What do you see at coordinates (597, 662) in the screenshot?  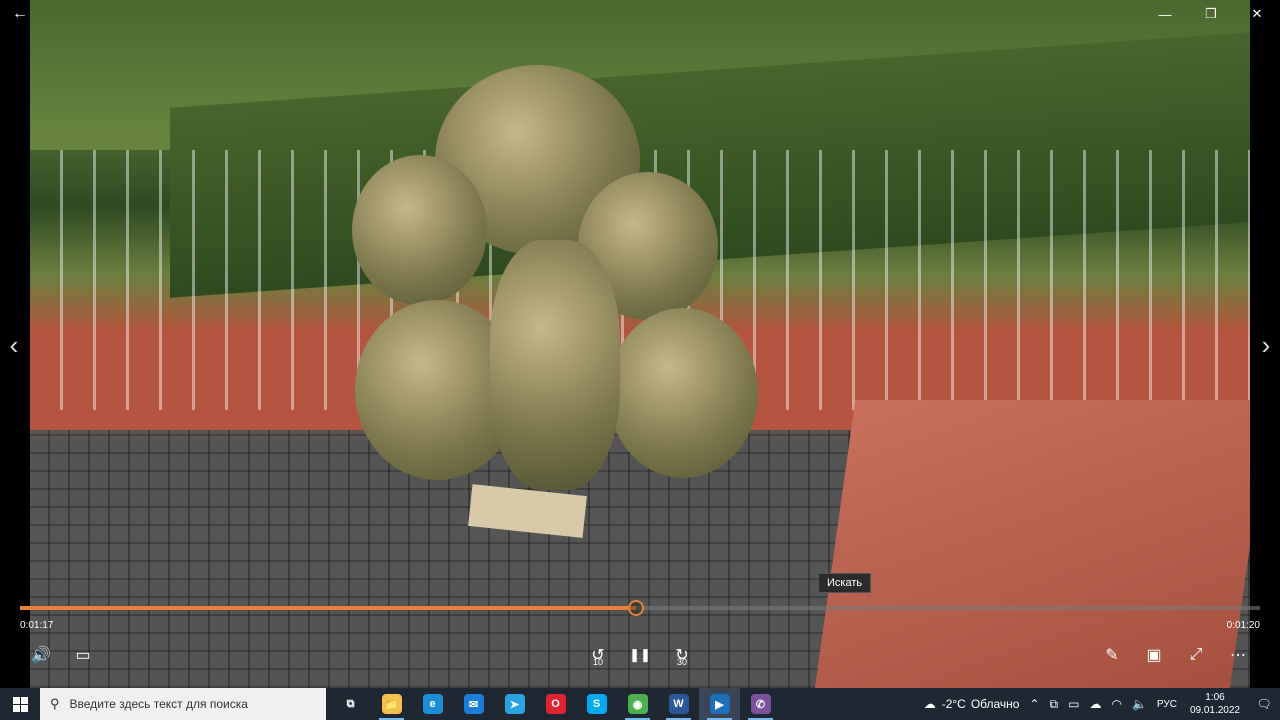 I see `rewind-label: 10` at bounding box center [597, 662].